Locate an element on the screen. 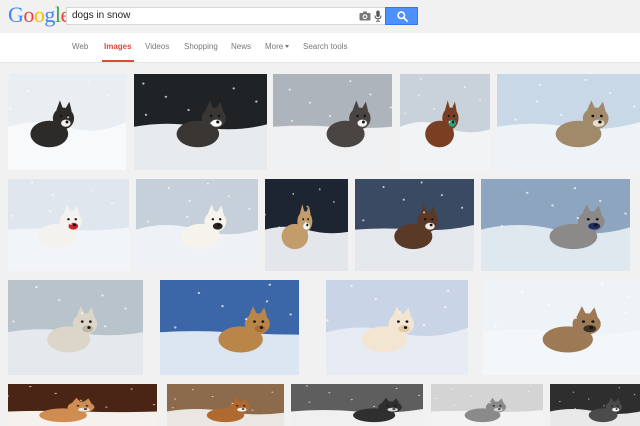  tab-videos-label: Videos is located at coordinates (157, 46).